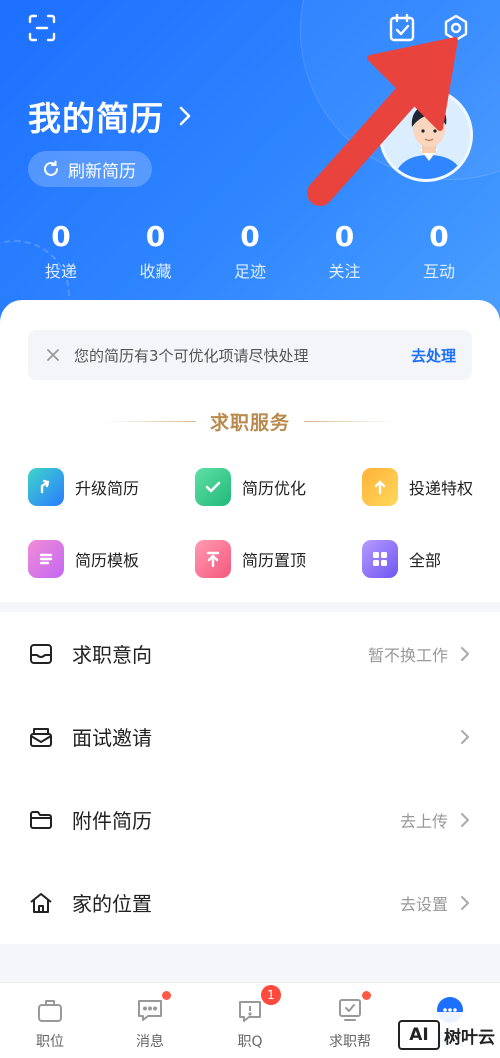 Image resolution: width=500 pixels, height=1058 pixels. What do you see at coordinates (96, 118) in the screenshot?
I see `page-title: 我的简历` at bounding box center [96, 118].